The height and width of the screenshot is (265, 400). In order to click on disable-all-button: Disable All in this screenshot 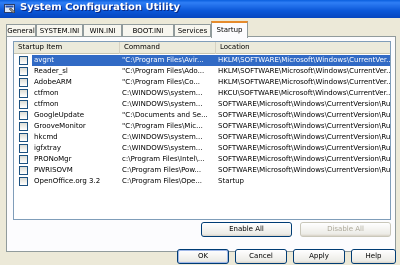, I will do `click(345, 229)`.